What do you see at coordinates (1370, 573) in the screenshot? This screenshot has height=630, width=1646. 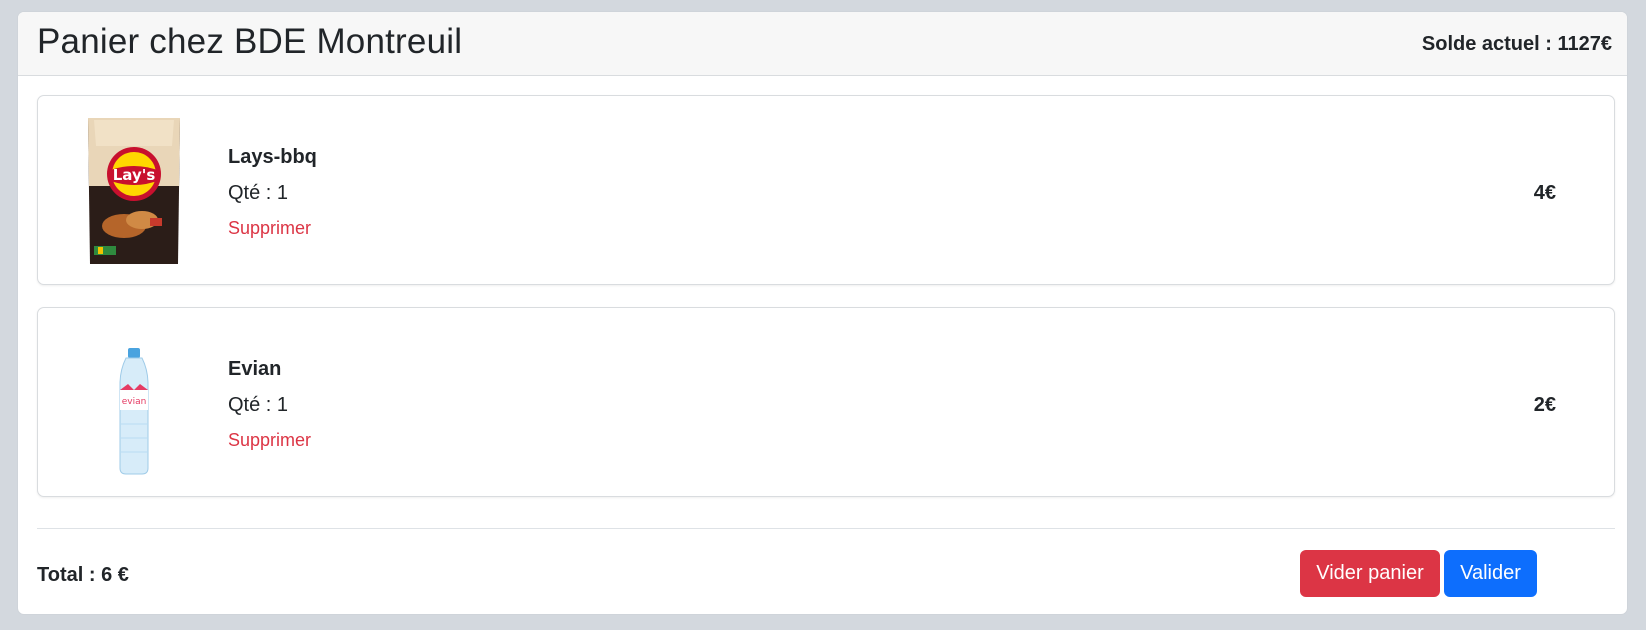 I see `clear-cart-button: Vider panier` at bounding box center [1370, 573].